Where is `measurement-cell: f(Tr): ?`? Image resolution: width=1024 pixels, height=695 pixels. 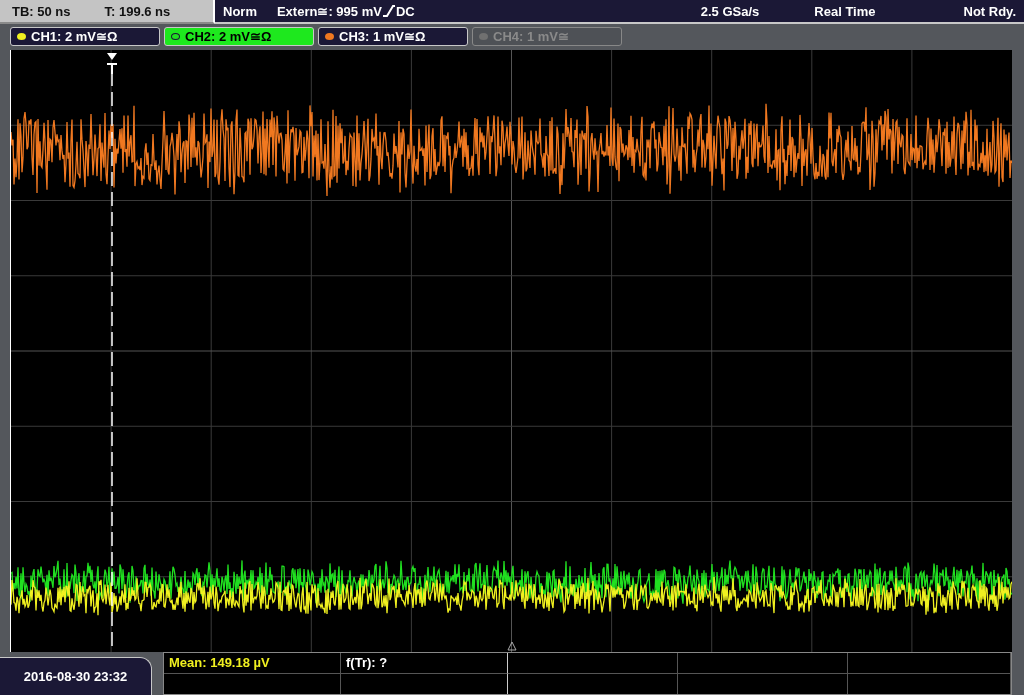
measurement-cell: f(Tr): ? is located at coordinates (424, 663).